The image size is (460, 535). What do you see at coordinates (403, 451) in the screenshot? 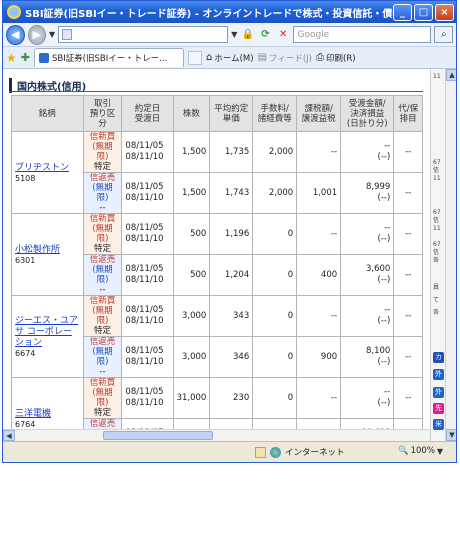
I see `zoom-icon: 🔍` at bounding box center [403, 451].